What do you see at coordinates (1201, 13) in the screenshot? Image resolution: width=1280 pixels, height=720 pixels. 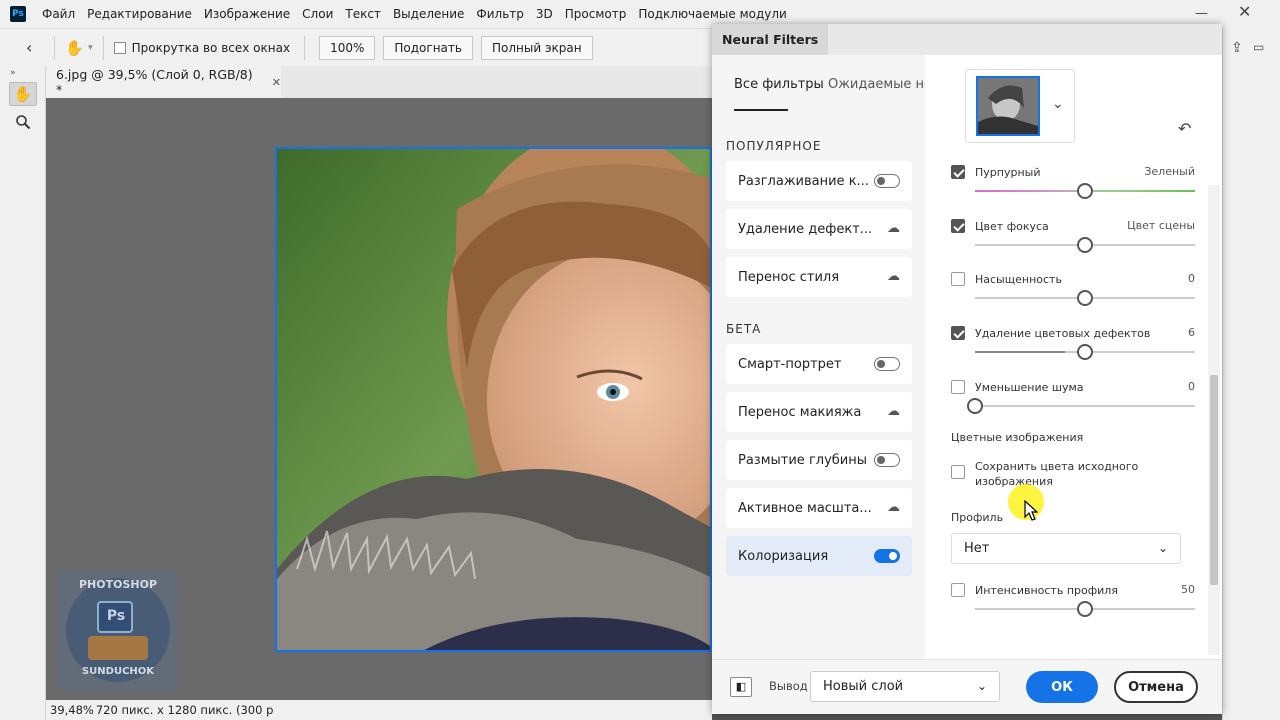 I see `minimize-icon: —` at bounding box center [1201, 13].